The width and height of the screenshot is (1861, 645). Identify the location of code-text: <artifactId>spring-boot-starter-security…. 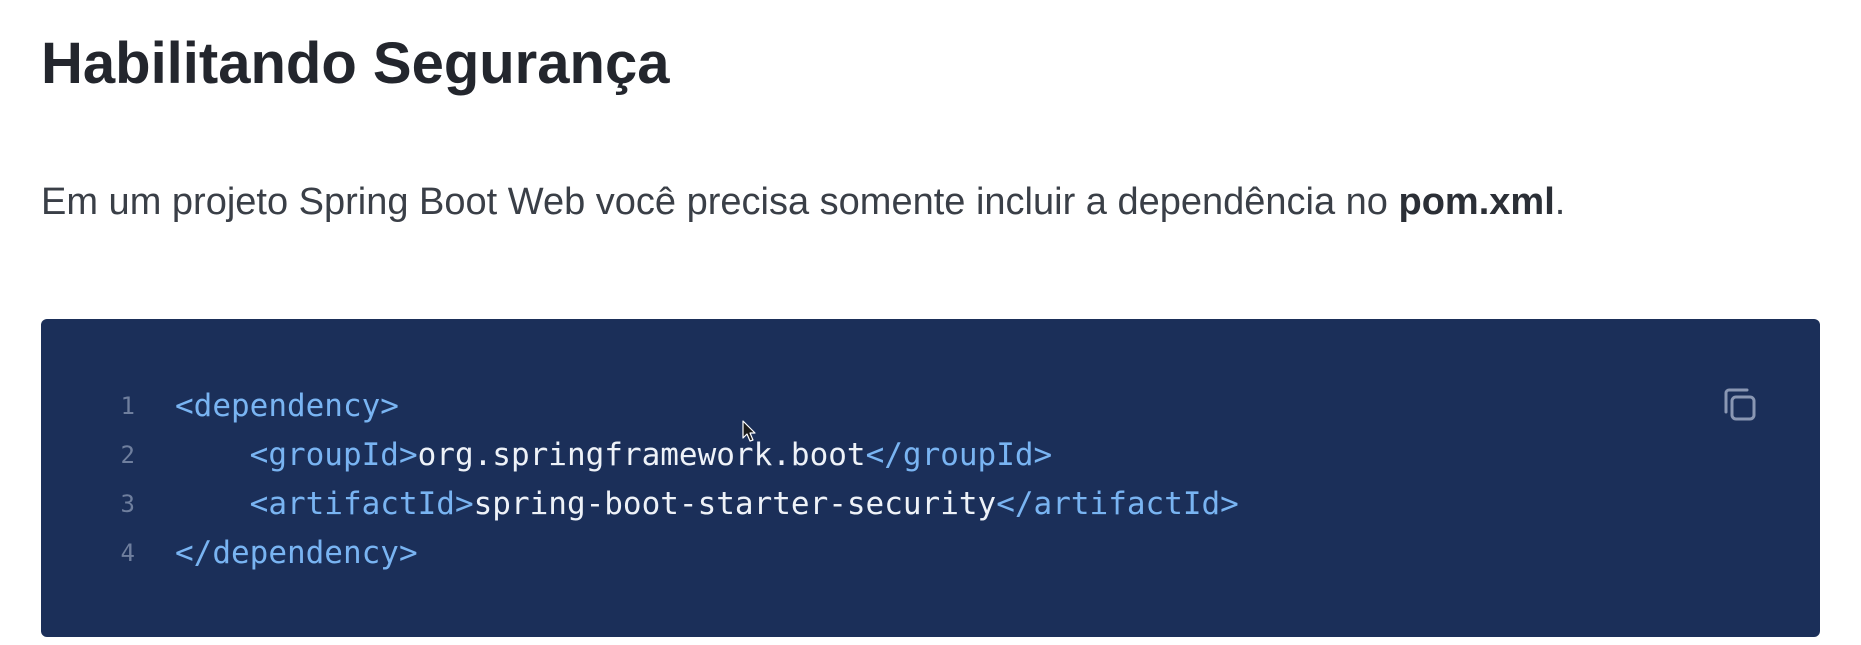
(707, 504).